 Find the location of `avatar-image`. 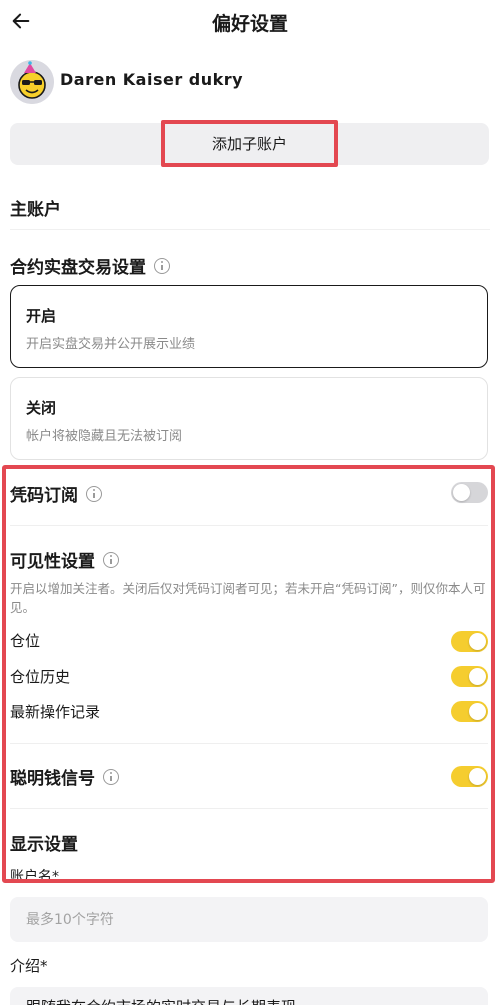

avatar-image is located at coordinates (32, 82).